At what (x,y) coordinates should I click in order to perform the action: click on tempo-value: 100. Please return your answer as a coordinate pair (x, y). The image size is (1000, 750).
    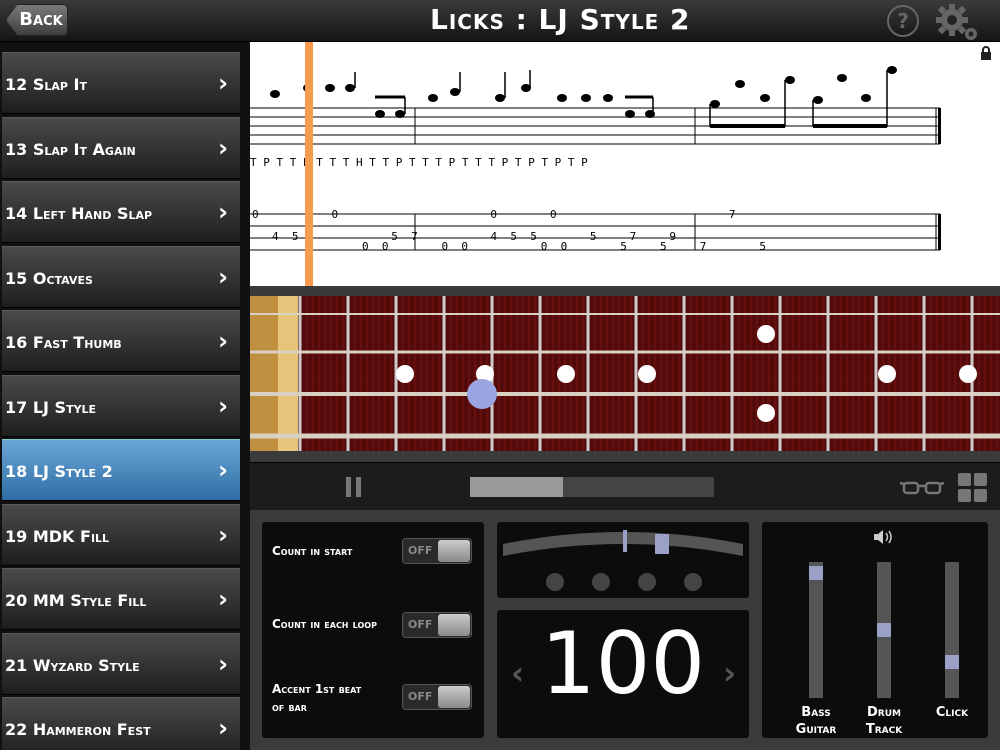
    Looking at the image, I should click on (623, 664).